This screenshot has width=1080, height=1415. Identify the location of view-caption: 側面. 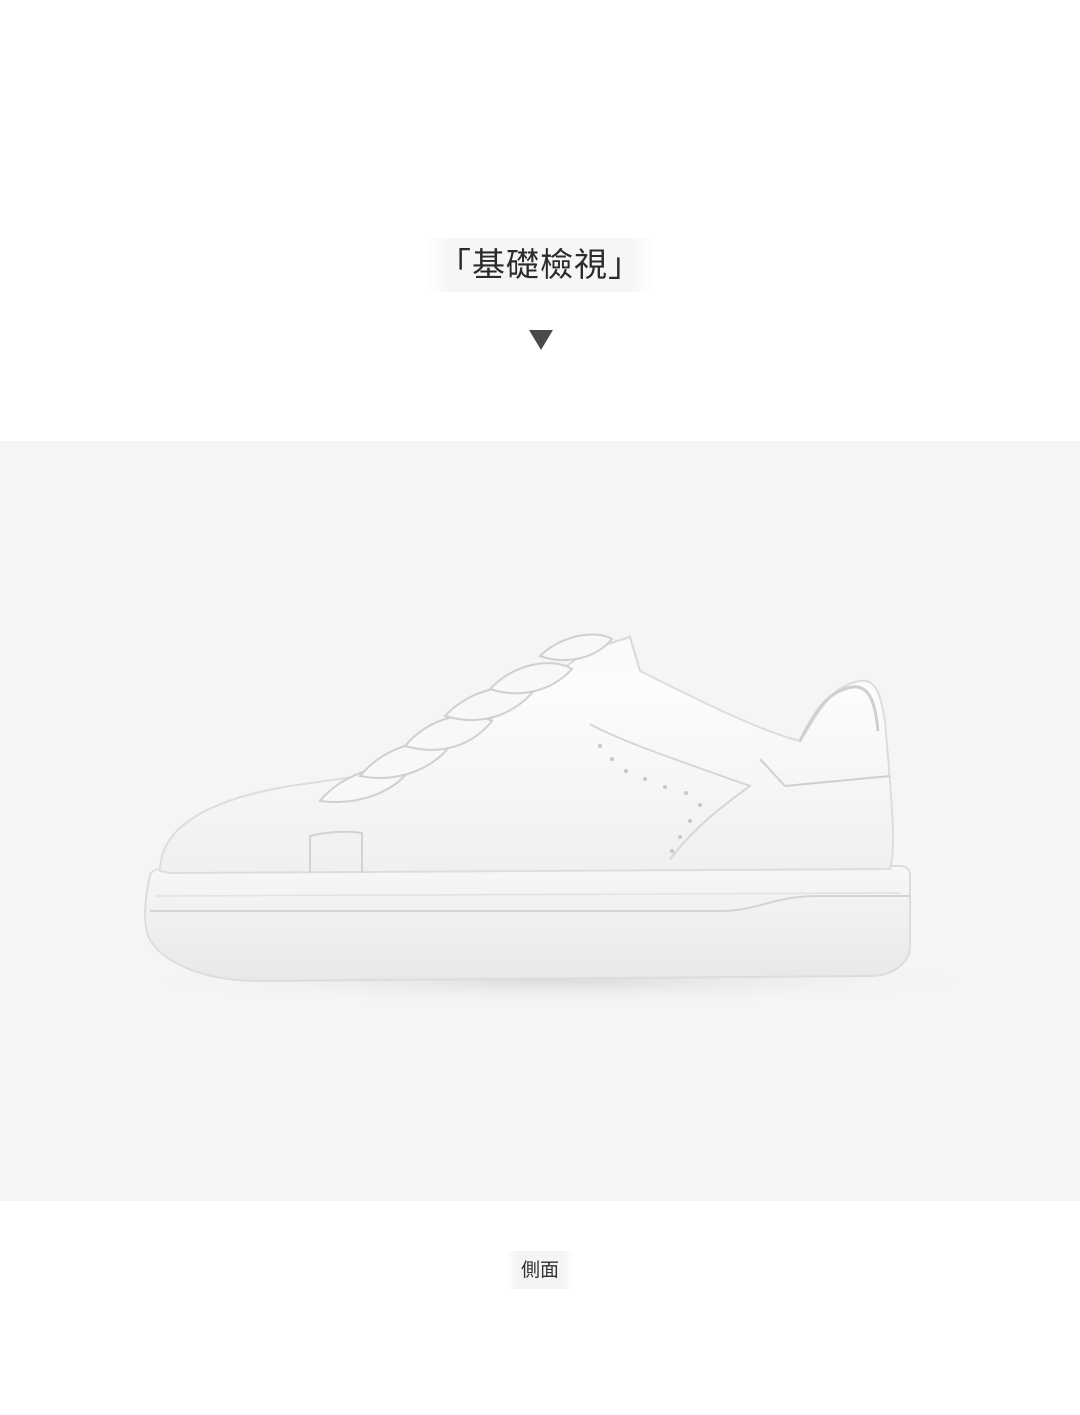
(540, 1270).